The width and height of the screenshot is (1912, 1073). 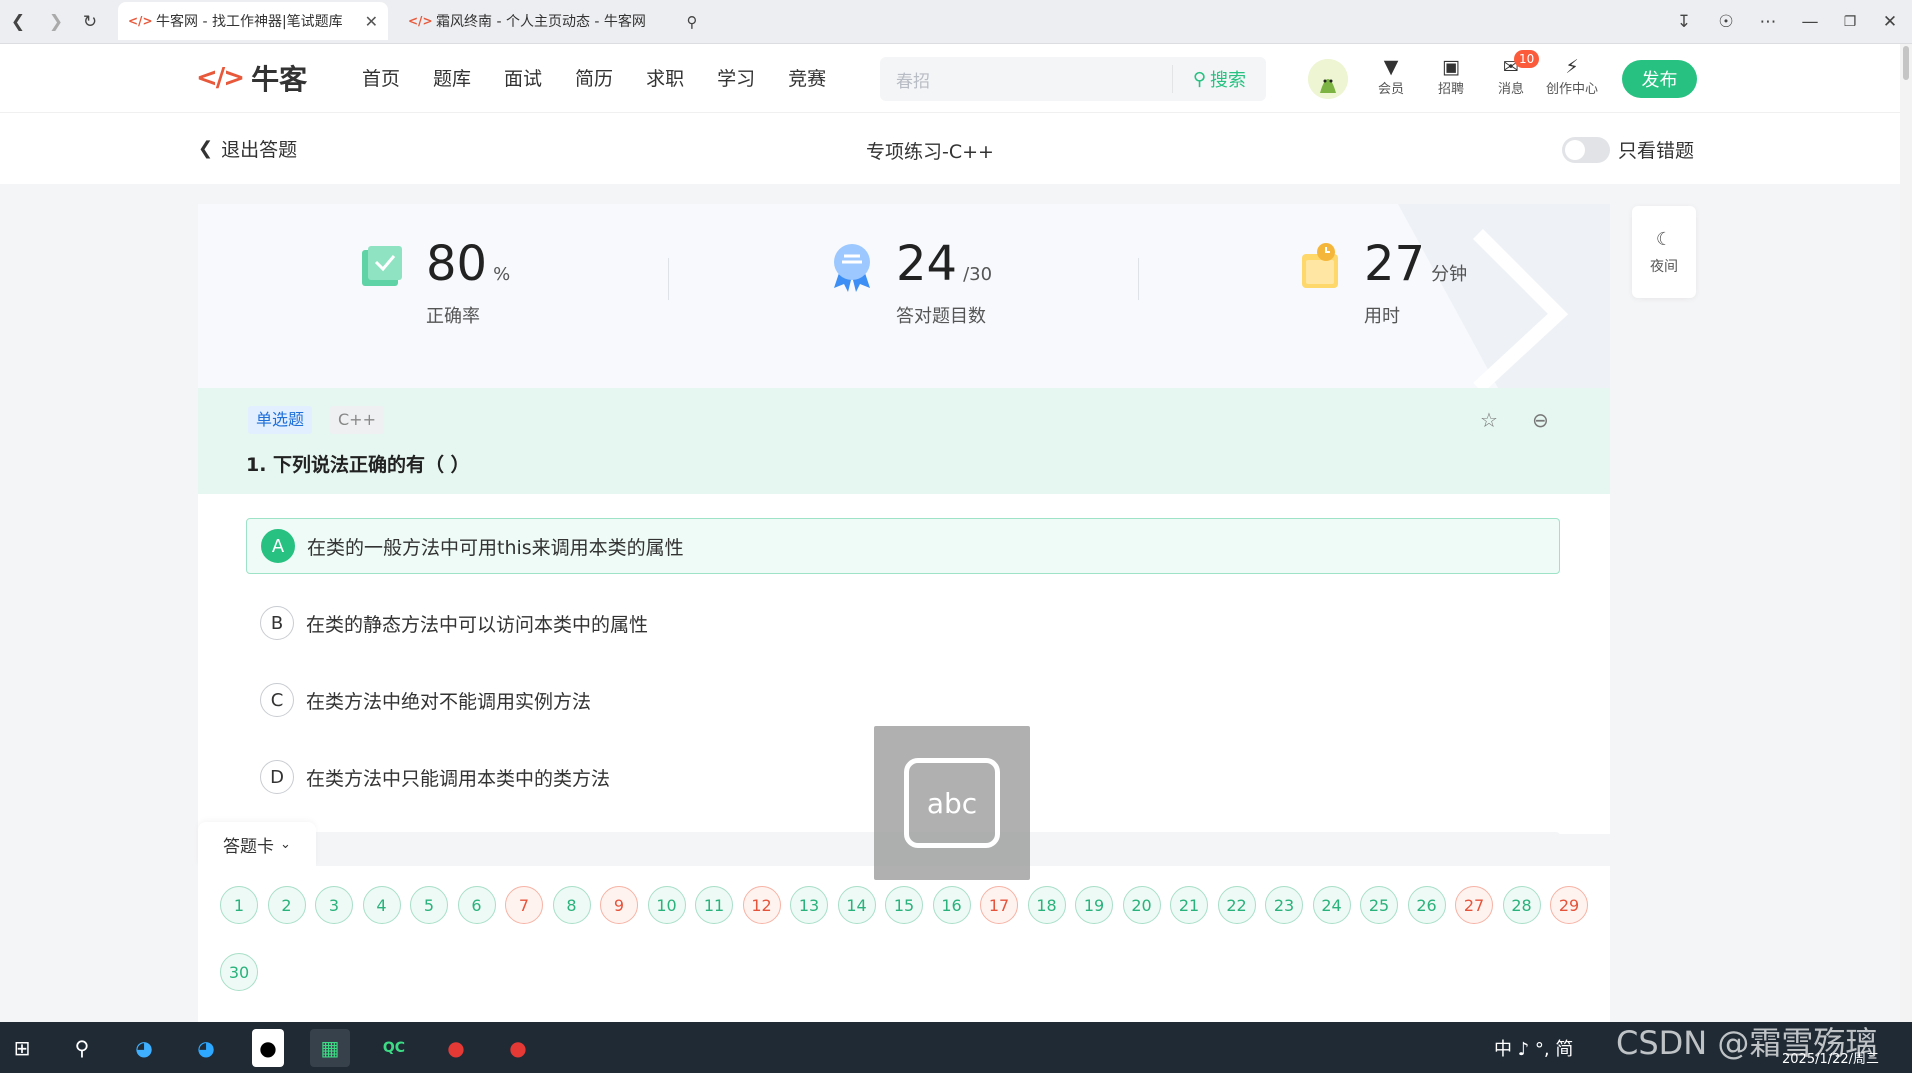 What do you see at coordinates (1379, 905) in the screenshot?
I see `answer-card-number: 25` at bounding box center [1379, 905].